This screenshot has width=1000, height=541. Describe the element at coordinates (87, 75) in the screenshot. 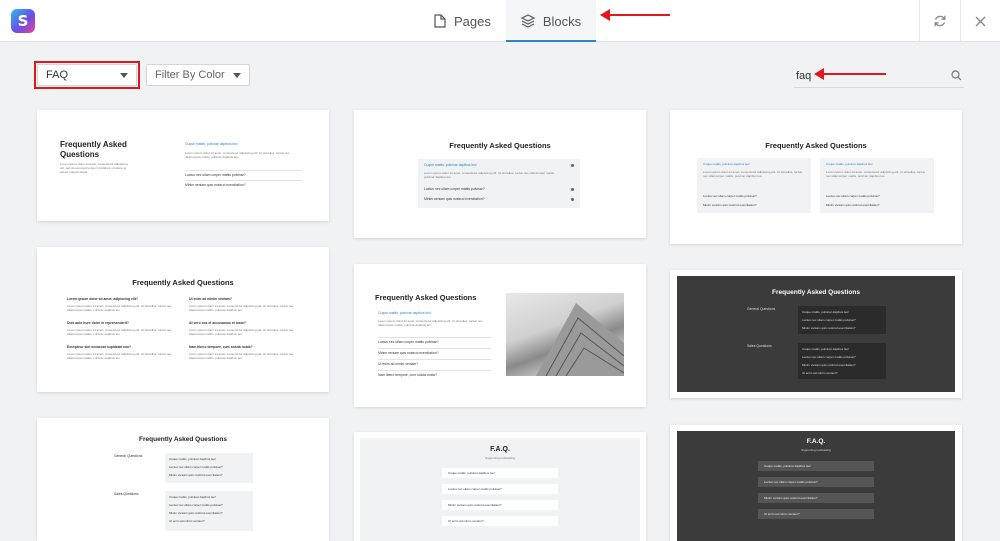

I see `annotation-highlight` at that location.